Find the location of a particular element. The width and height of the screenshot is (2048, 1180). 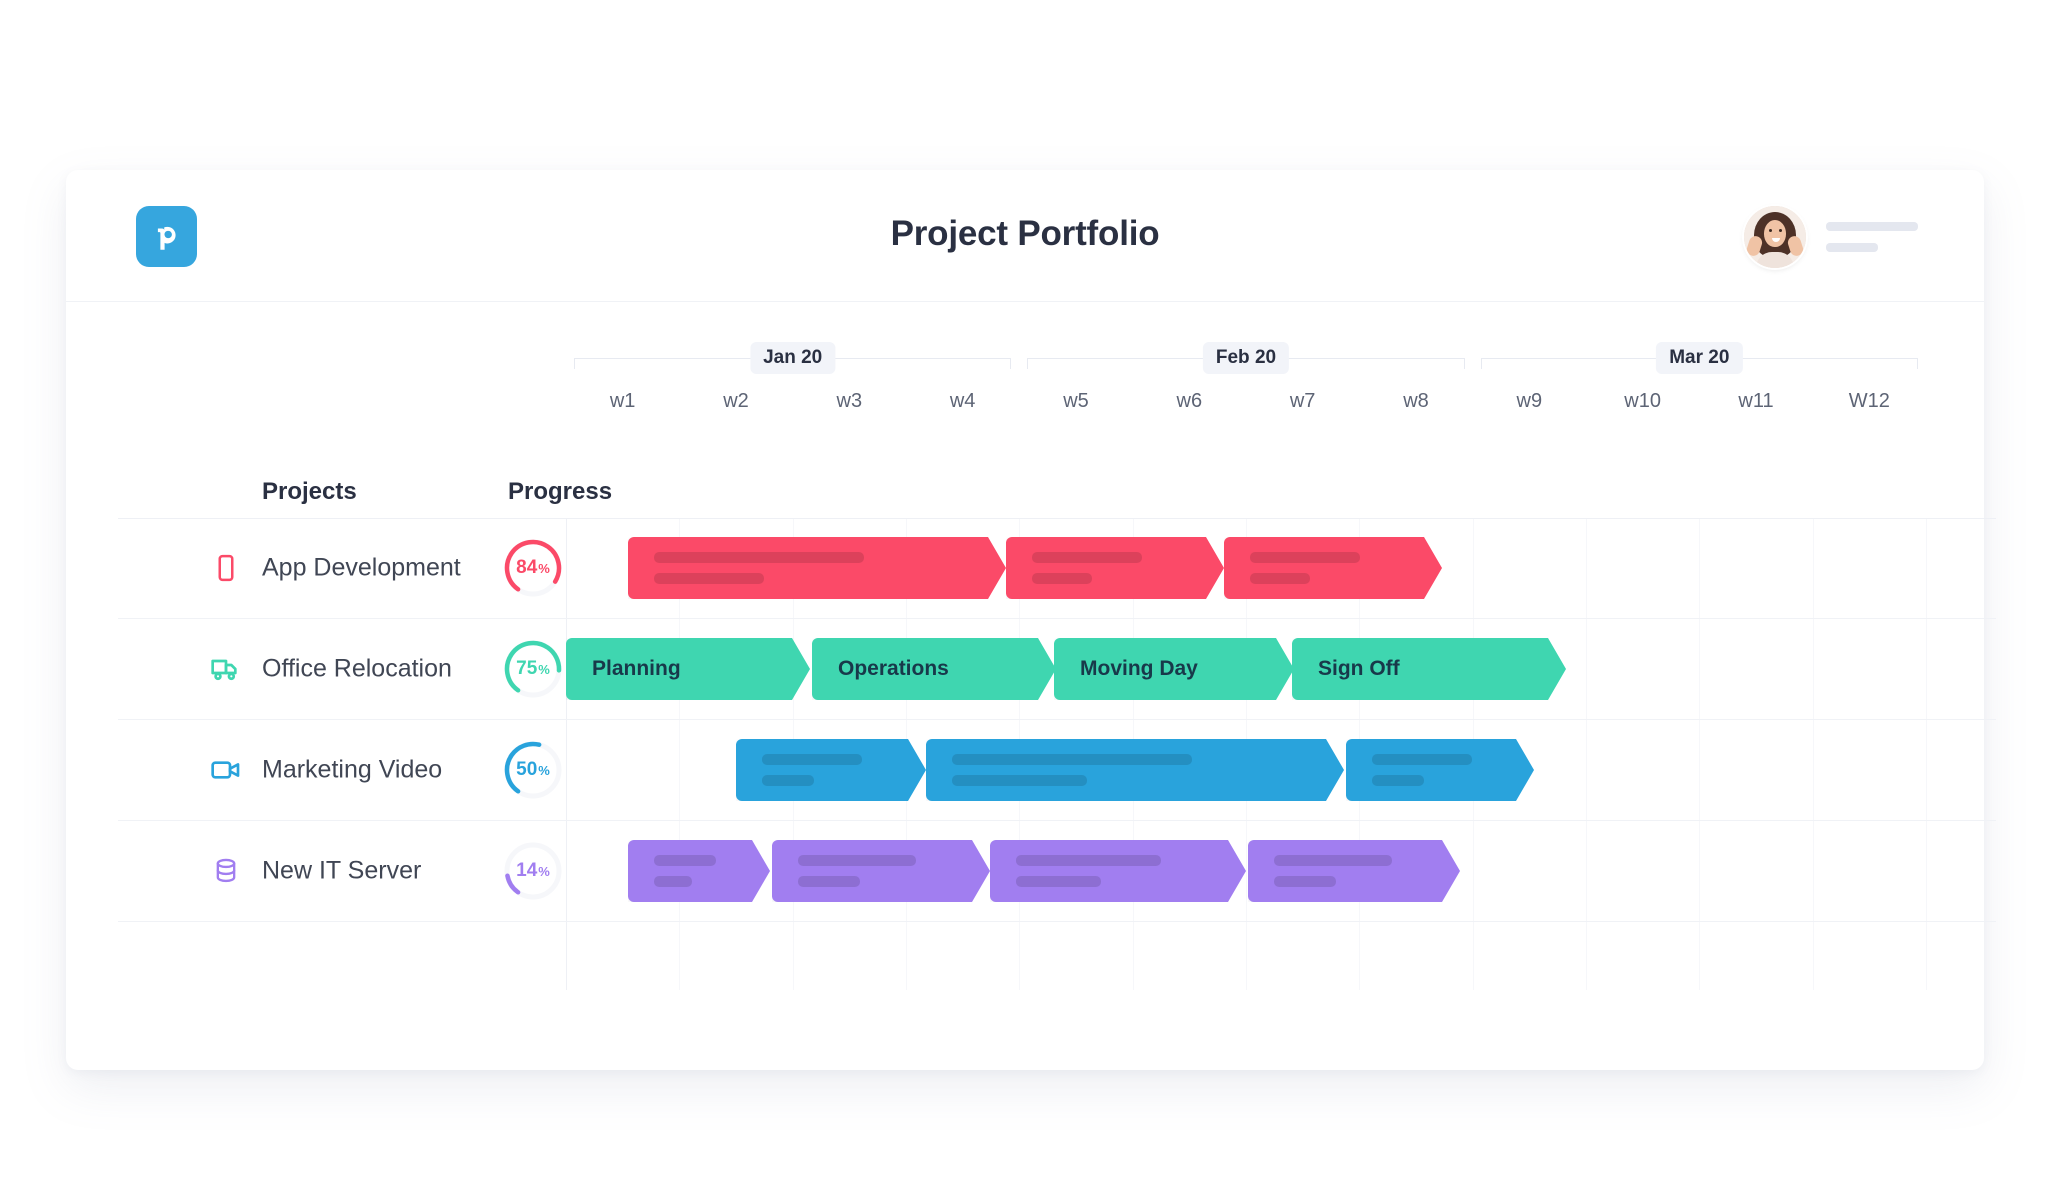

project-name: Marketing Video is located at coordinates (352, 769).